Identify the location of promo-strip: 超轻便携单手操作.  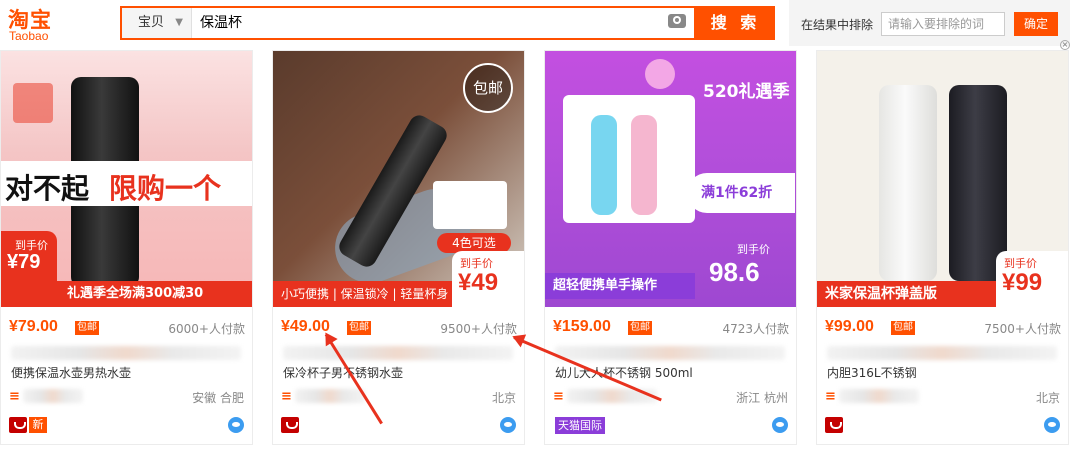
(620, 286).